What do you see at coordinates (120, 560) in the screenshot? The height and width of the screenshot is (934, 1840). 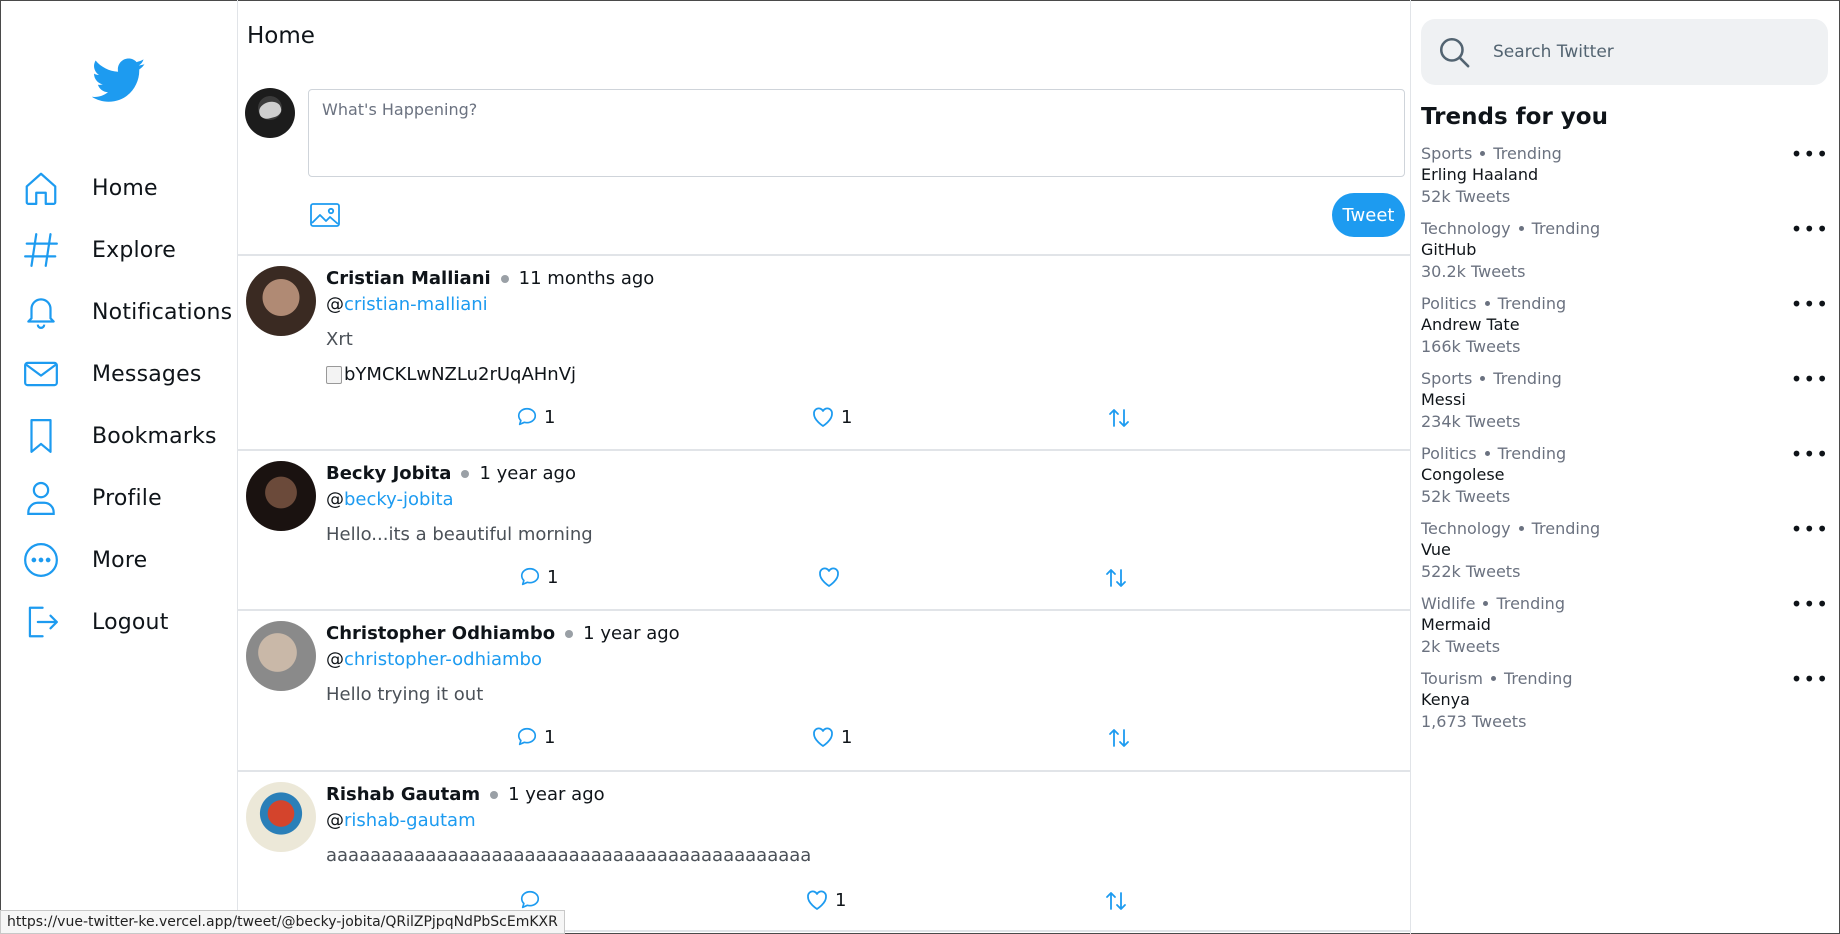 I see `nav-label-more: More` at bounding box center [120, 560].